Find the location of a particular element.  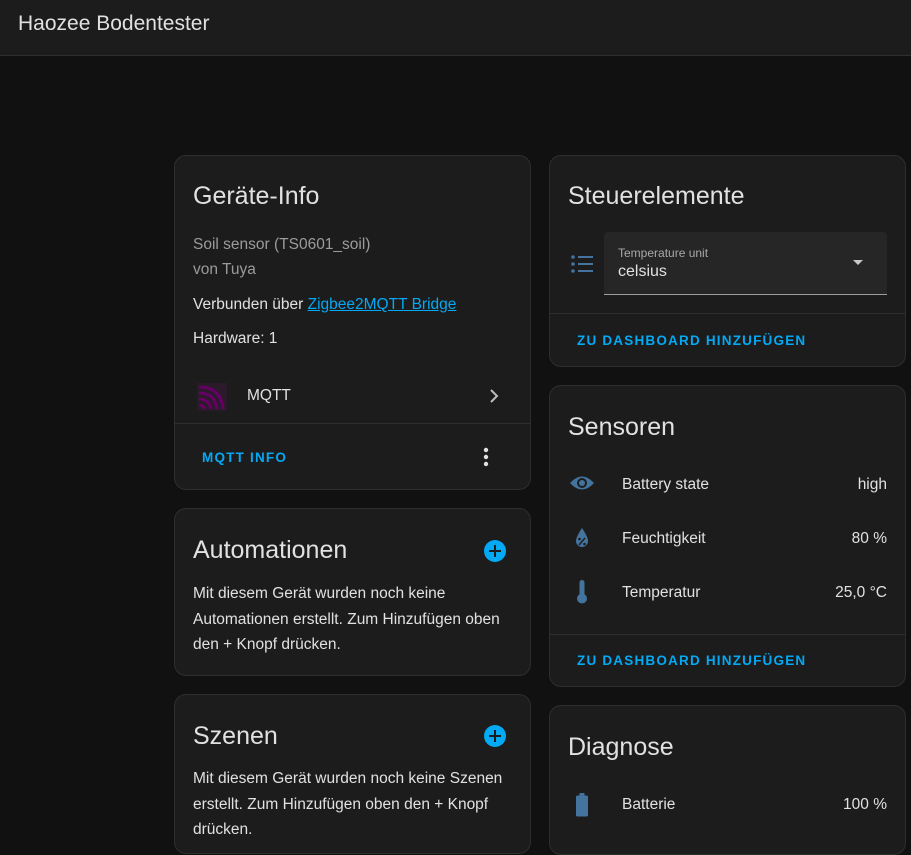

connected-via: Verbunden über Zigbee2MQTT Bridge is located at coordinates (324, 305).